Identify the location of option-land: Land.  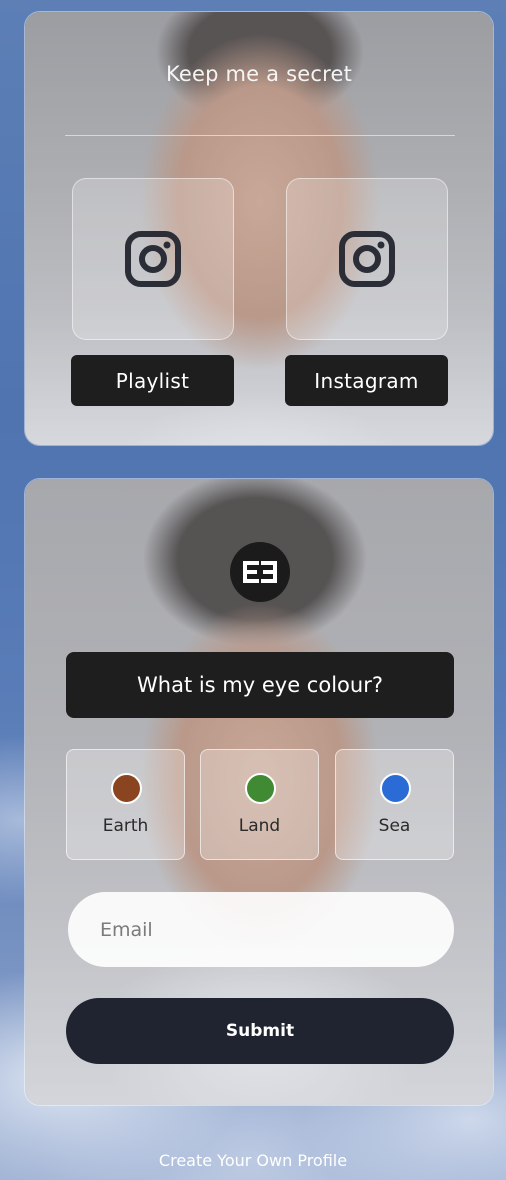
(259, 804).